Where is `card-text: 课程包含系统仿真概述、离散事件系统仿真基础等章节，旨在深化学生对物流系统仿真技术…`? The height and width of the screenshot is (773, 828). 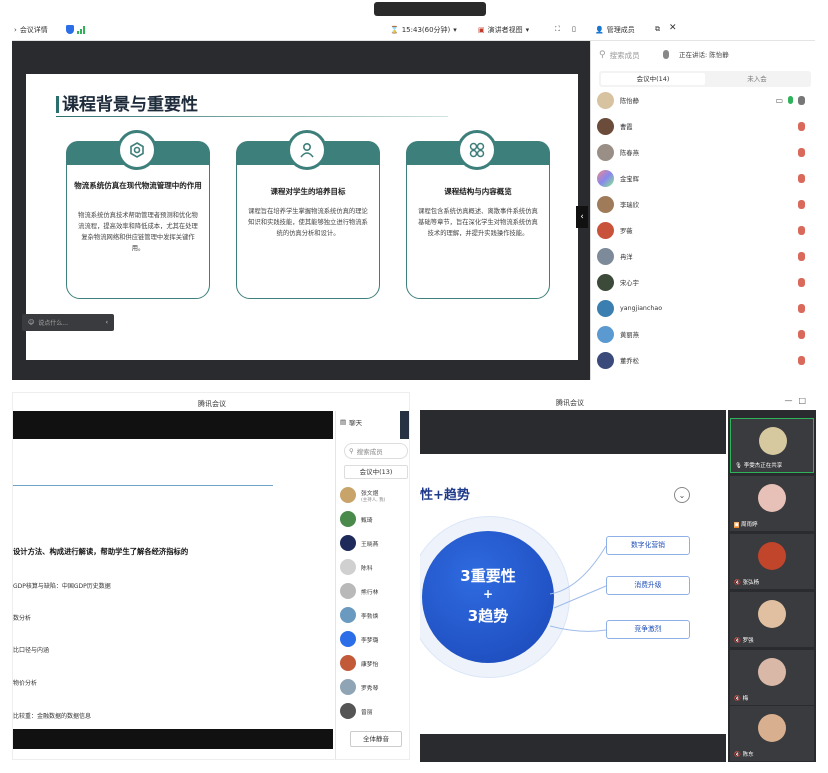 card-text: 课程包含系统仿真概述、离散事件系统仿真基础等章节，旨在深化学生对物流系统仿真技术… is located at coordinates (478, 222).